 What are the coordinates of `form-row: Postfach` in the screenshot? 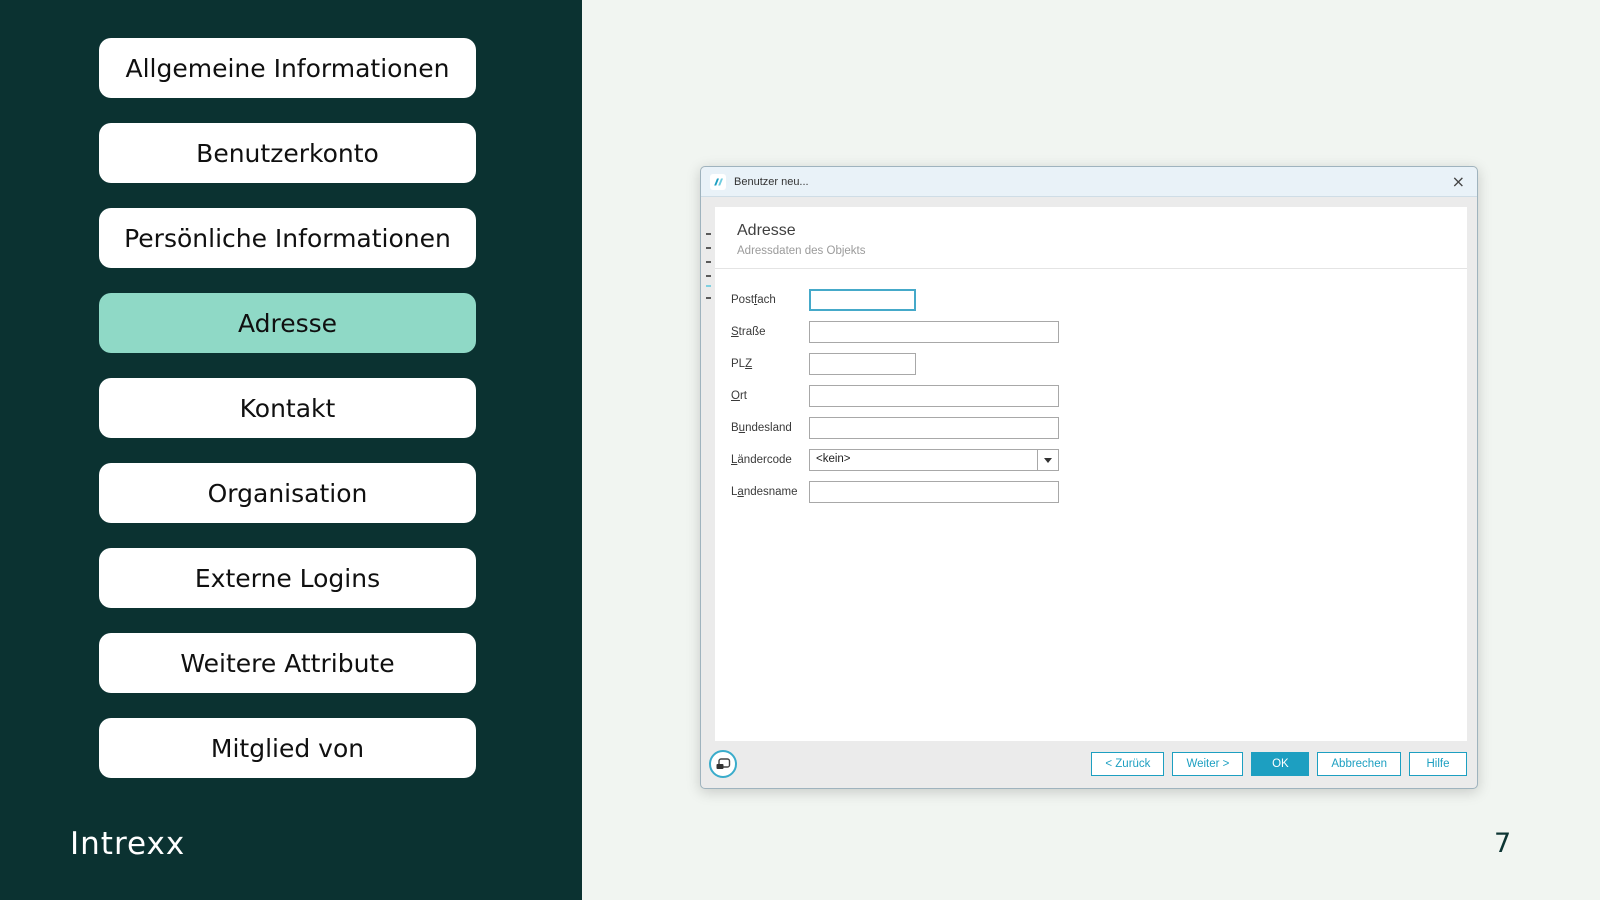 It's located at (895, 300).